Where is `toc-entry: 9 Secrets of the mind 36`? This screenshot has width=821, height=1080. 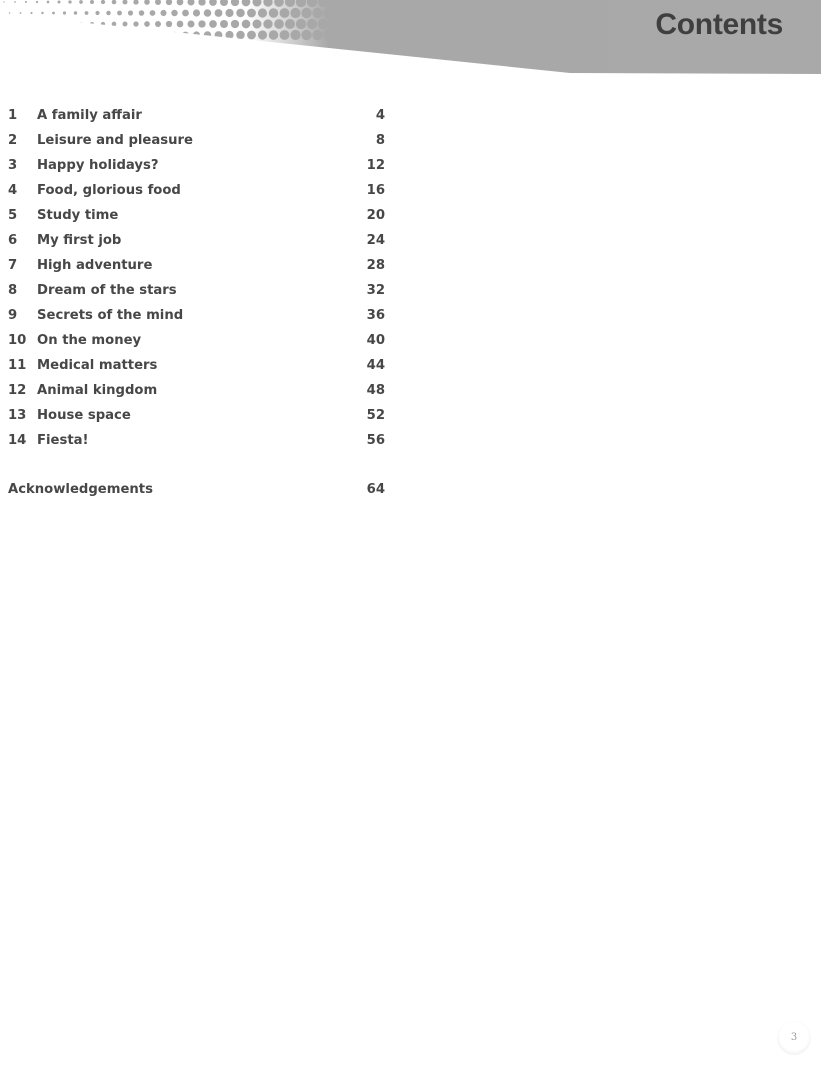 toc-entry: 9 Secrets of the mind 36 is located at coordinates (200, 315).